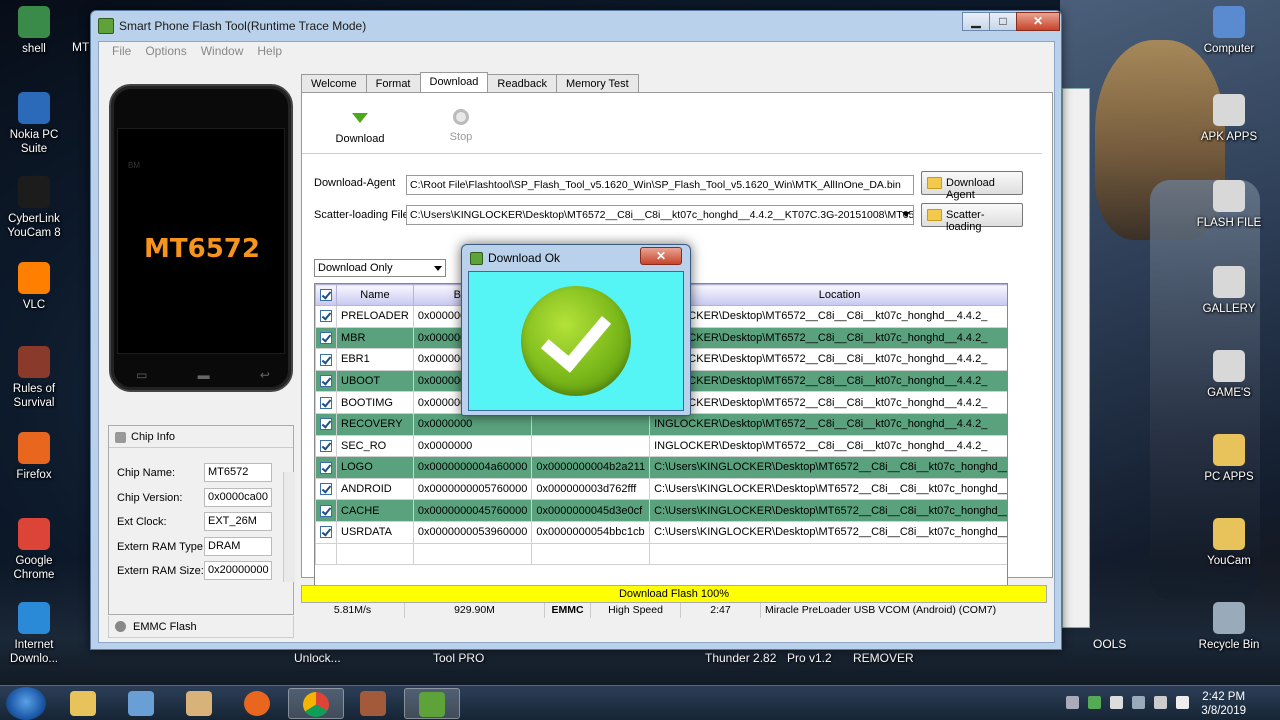 Image resolution: width=1280 pixels, height=720 pixels. Describe the element at coordinates (828, 295) in the screenshot. I see `header-location: Location` at that location.